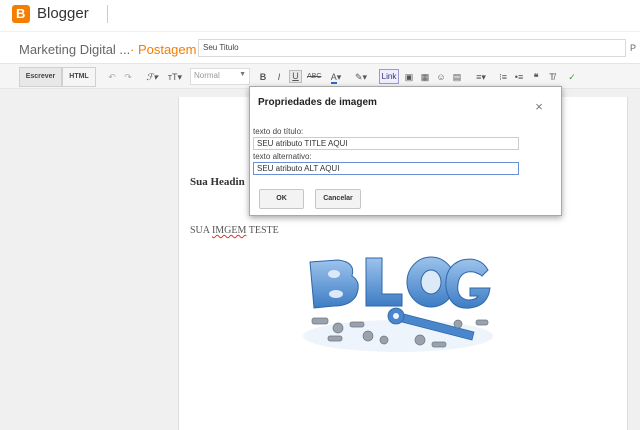 This screenshot has height=430, width=640. What do you see at coordinates (519, 77) in the screenshot?
I see `bulleted-list-icon: •≡` at bounding box center [519, 77].